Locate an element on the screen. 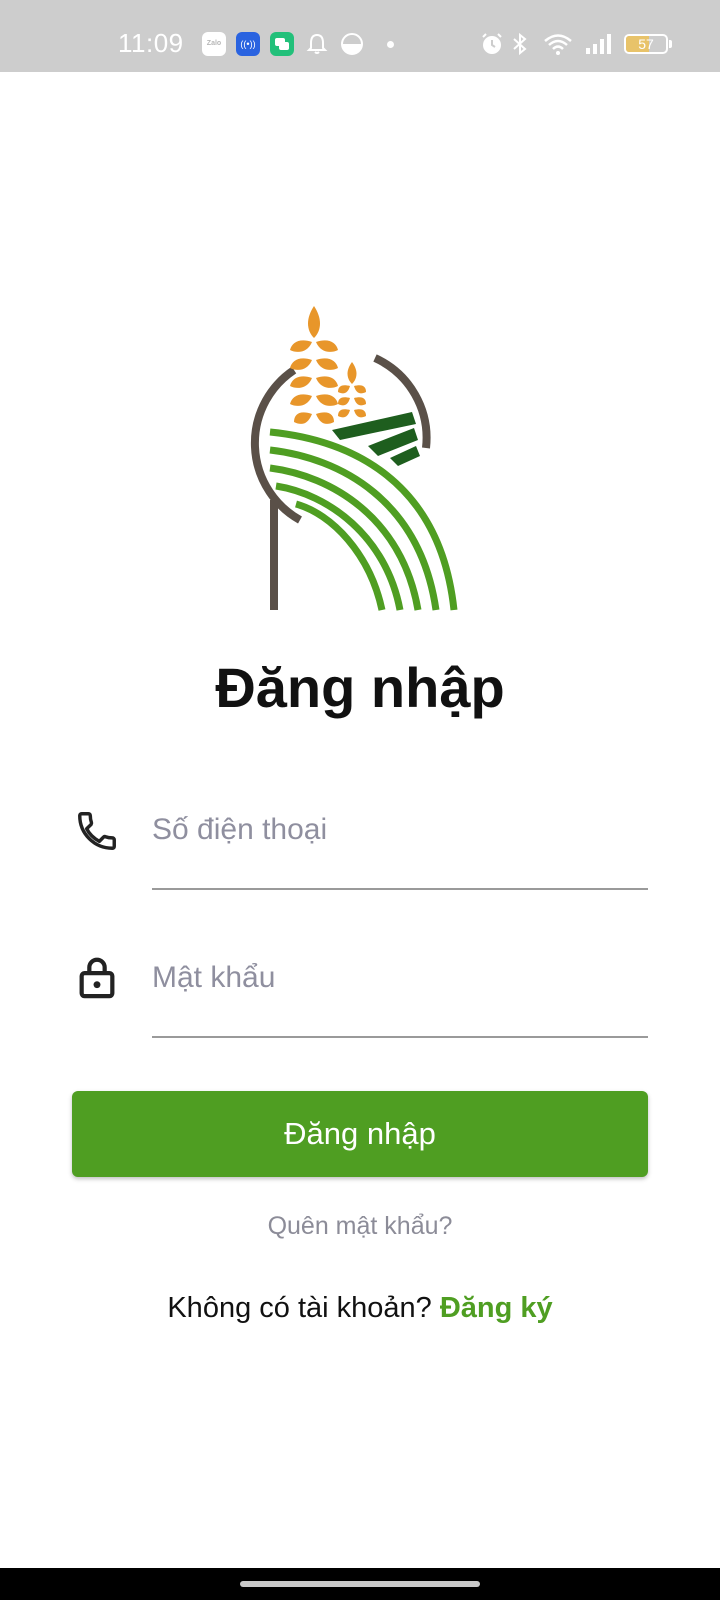 This screenshot has width=720, height=1600. login-button: Đăng nhập is located at coordinates (360, 1134).